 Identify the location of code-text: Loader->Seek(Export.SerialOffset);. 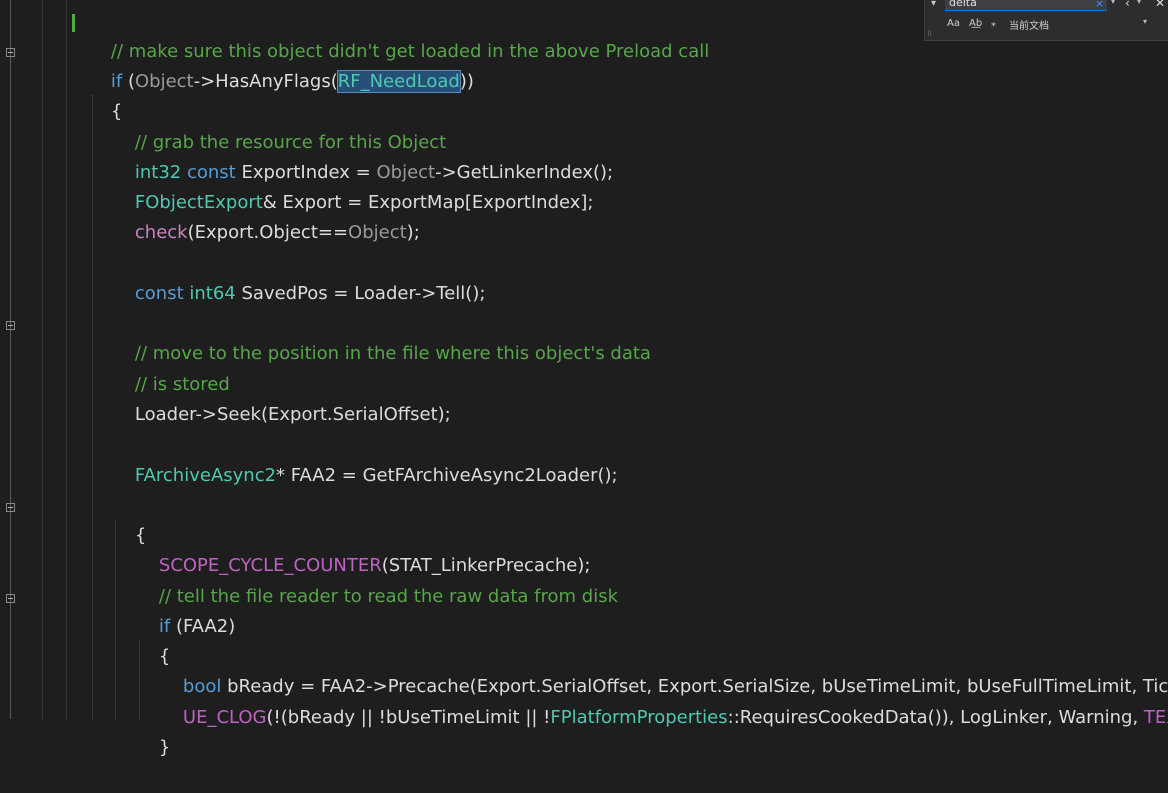
(292, 414).